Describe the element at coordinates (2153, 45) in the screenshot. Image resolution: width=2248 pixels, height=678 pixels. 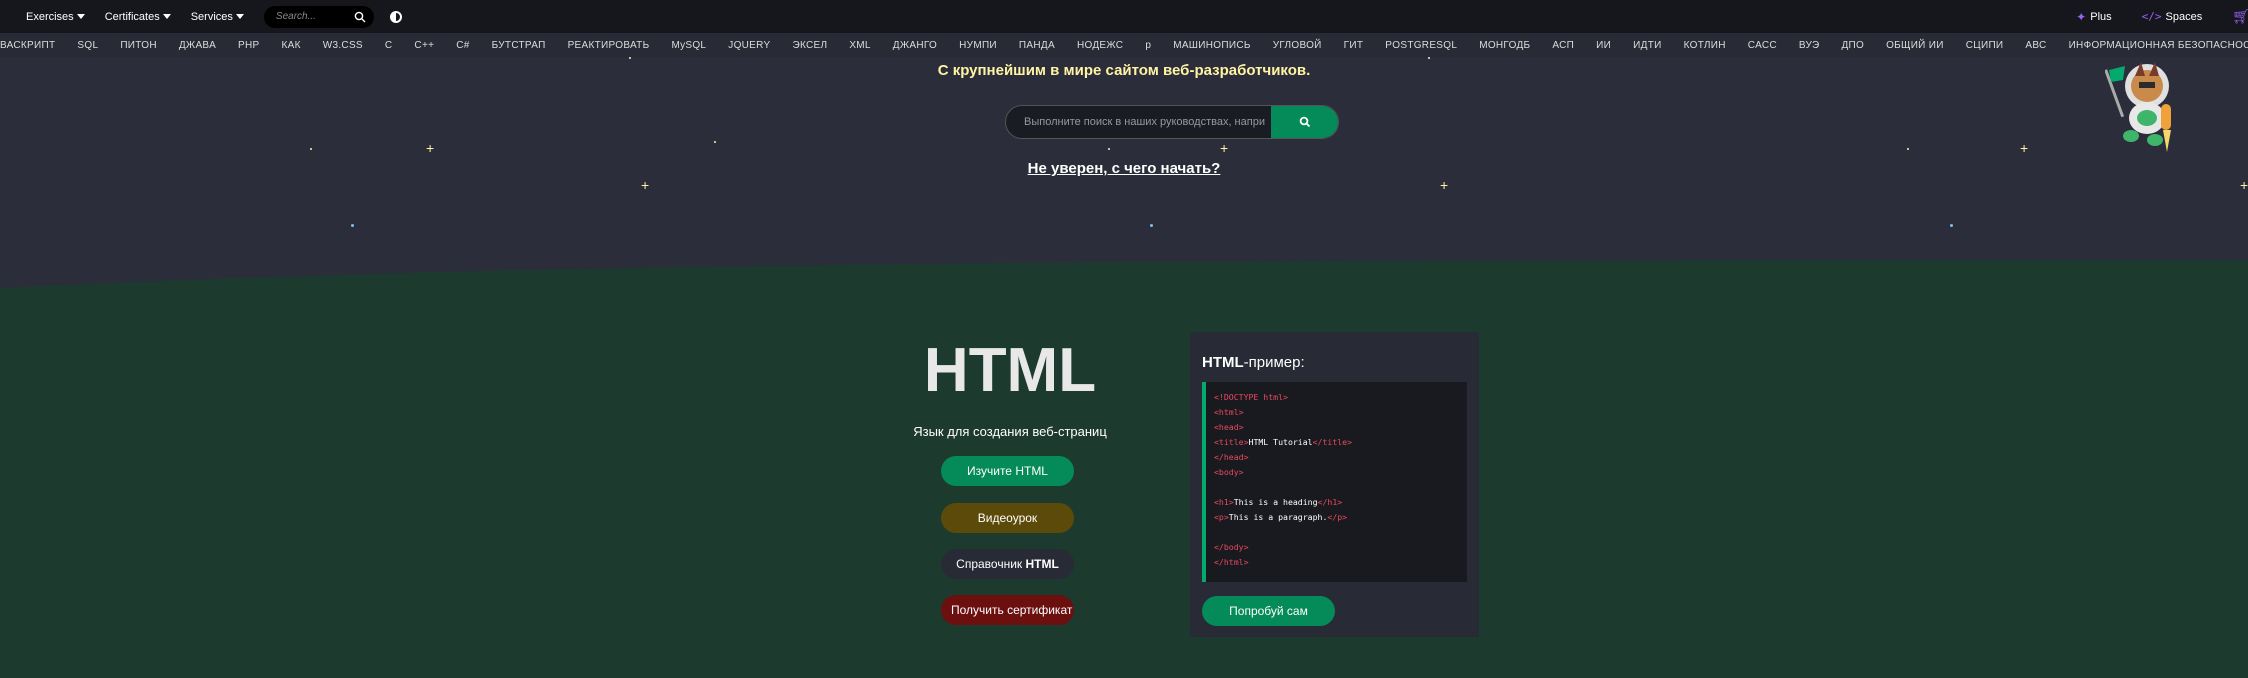
I see `subnav-link: ИНФОРМАЦИОННАЯ БЕЗОПАСНОСТЬ` at that location.